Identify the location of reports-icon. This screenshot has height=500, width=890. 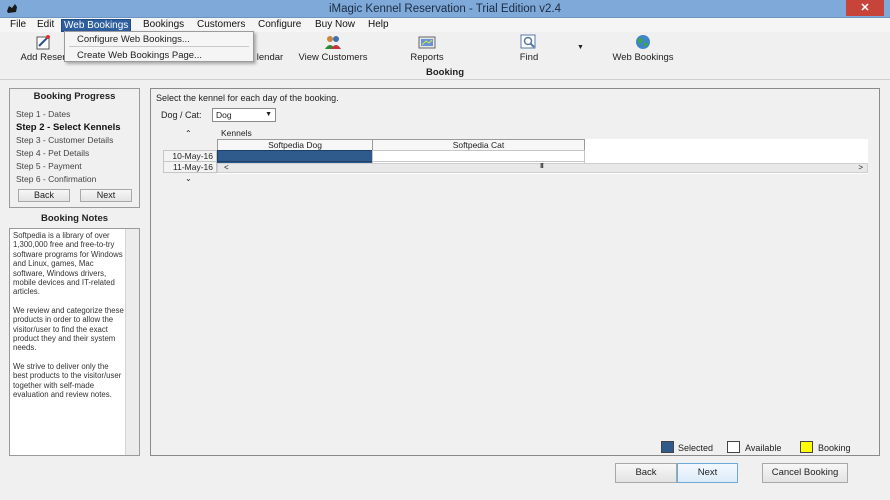
(427, 42).